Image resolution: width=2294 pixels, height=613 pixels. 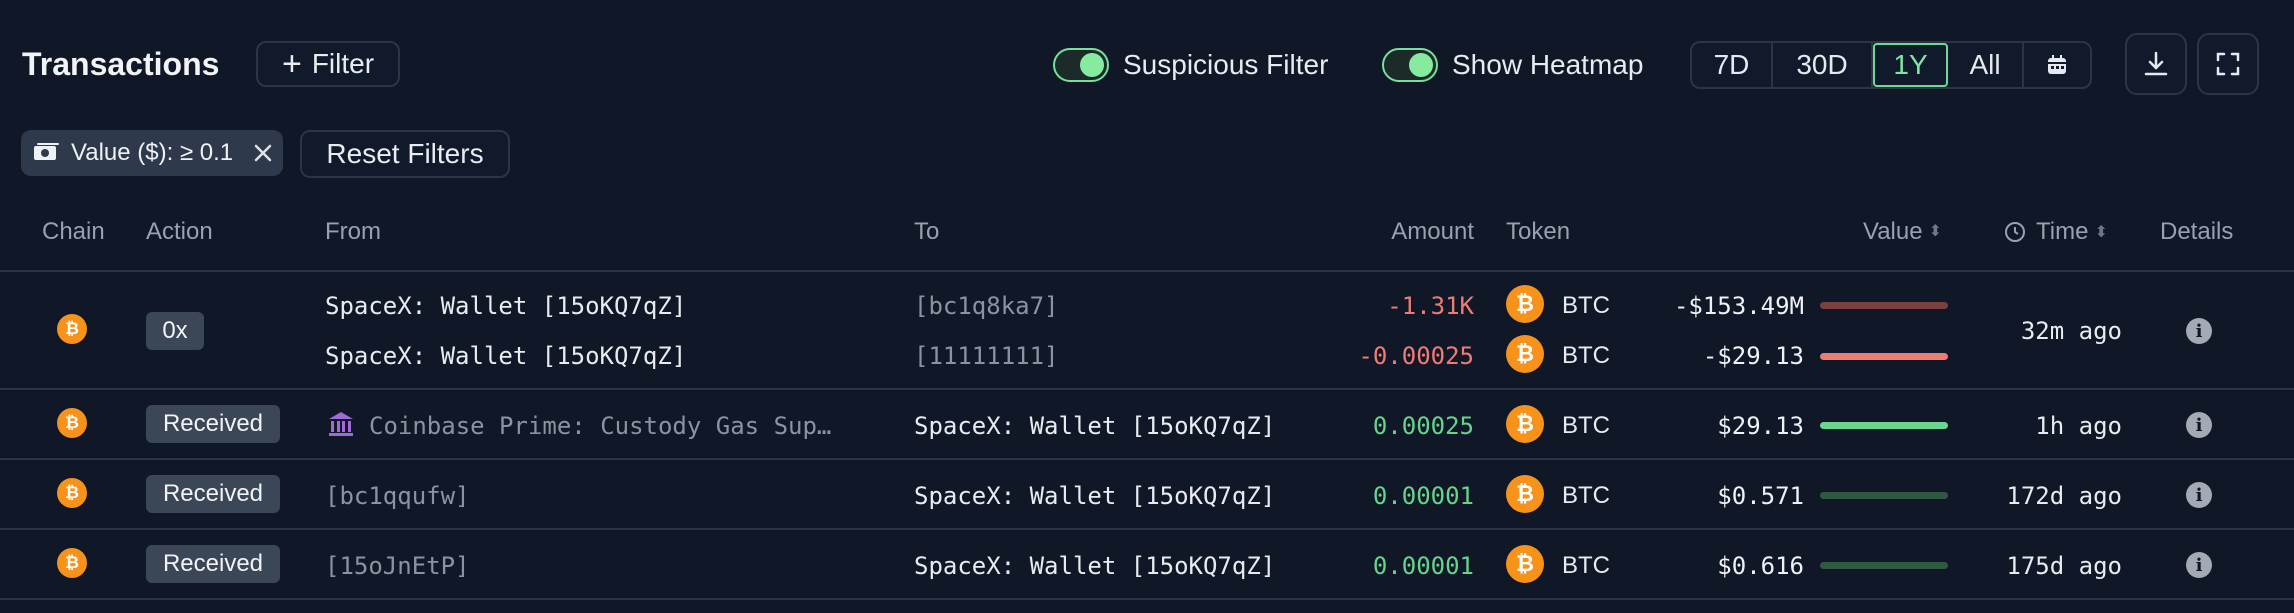 I want to click on page-title: Transactions, so click(x=121, y=64).